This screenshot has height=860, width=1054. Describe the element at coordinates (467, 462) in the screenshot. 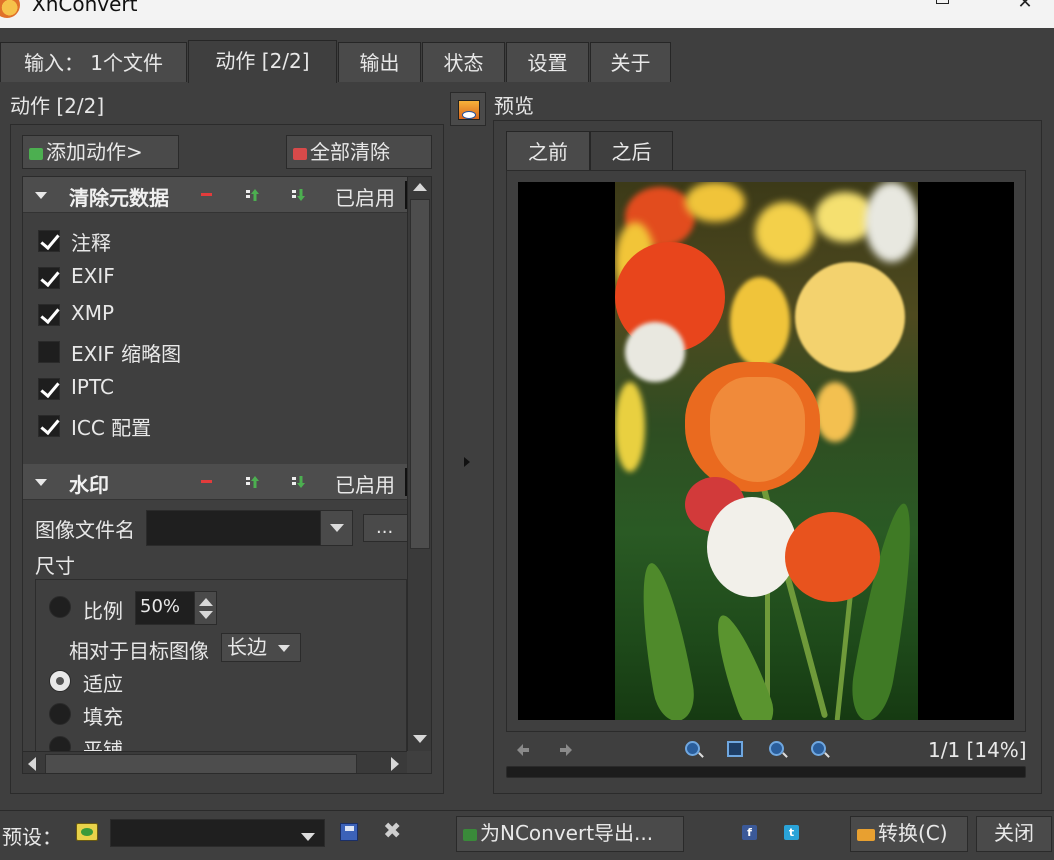

I see `splitter-arrow-icon` at that location.